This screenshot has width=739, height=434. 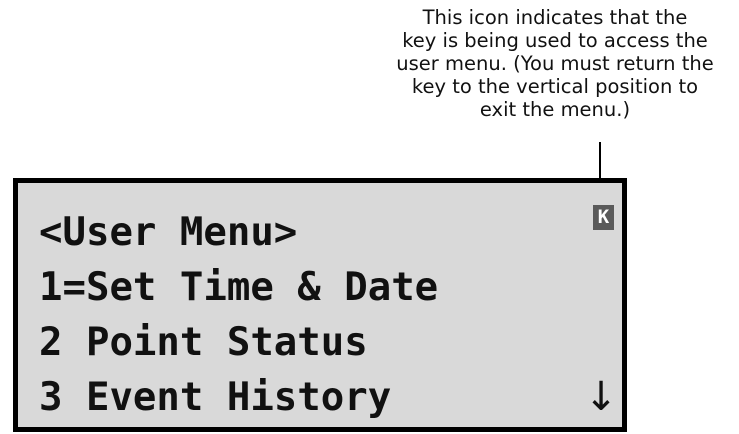 What do you see at coordinates (203, 343) in the screenshot?
I see `menu-item-point-status: 2 Point Status` at bounding box center [203, 343].